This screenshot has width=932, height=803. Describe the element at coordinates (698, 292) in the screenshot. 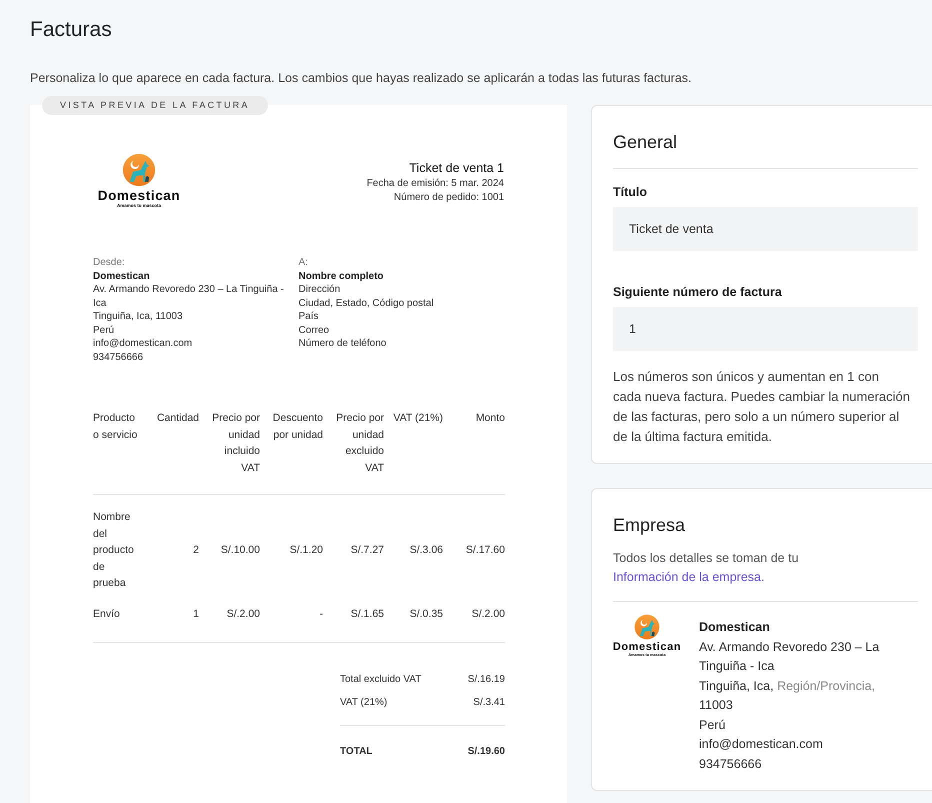

I see `field-label: Siguiente número de factura` at that location.